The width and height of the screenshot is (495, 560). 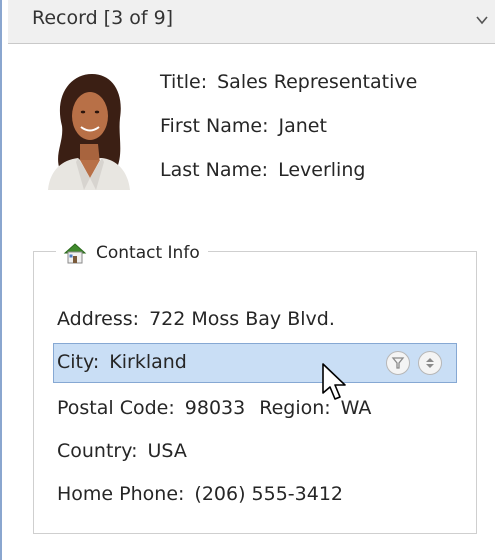 I want to click on record-title: Record [3 of 9], so click(x=103, y=18).